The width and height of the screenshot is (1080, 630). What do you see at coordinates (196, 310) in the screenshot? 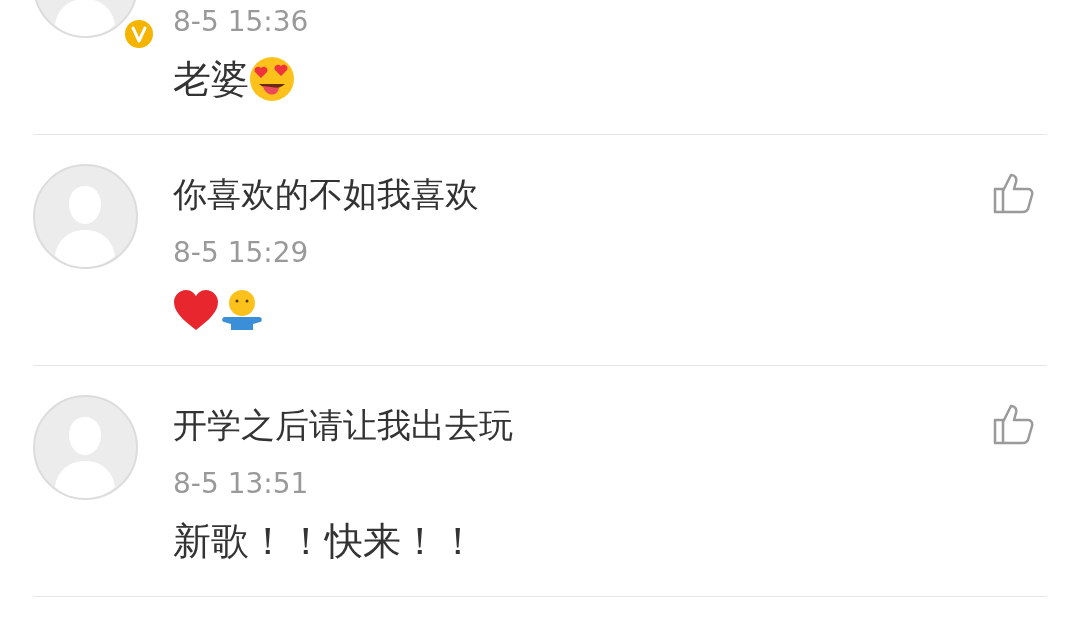
I see `heart-emoji-icon` at bounding box center [196, 310].